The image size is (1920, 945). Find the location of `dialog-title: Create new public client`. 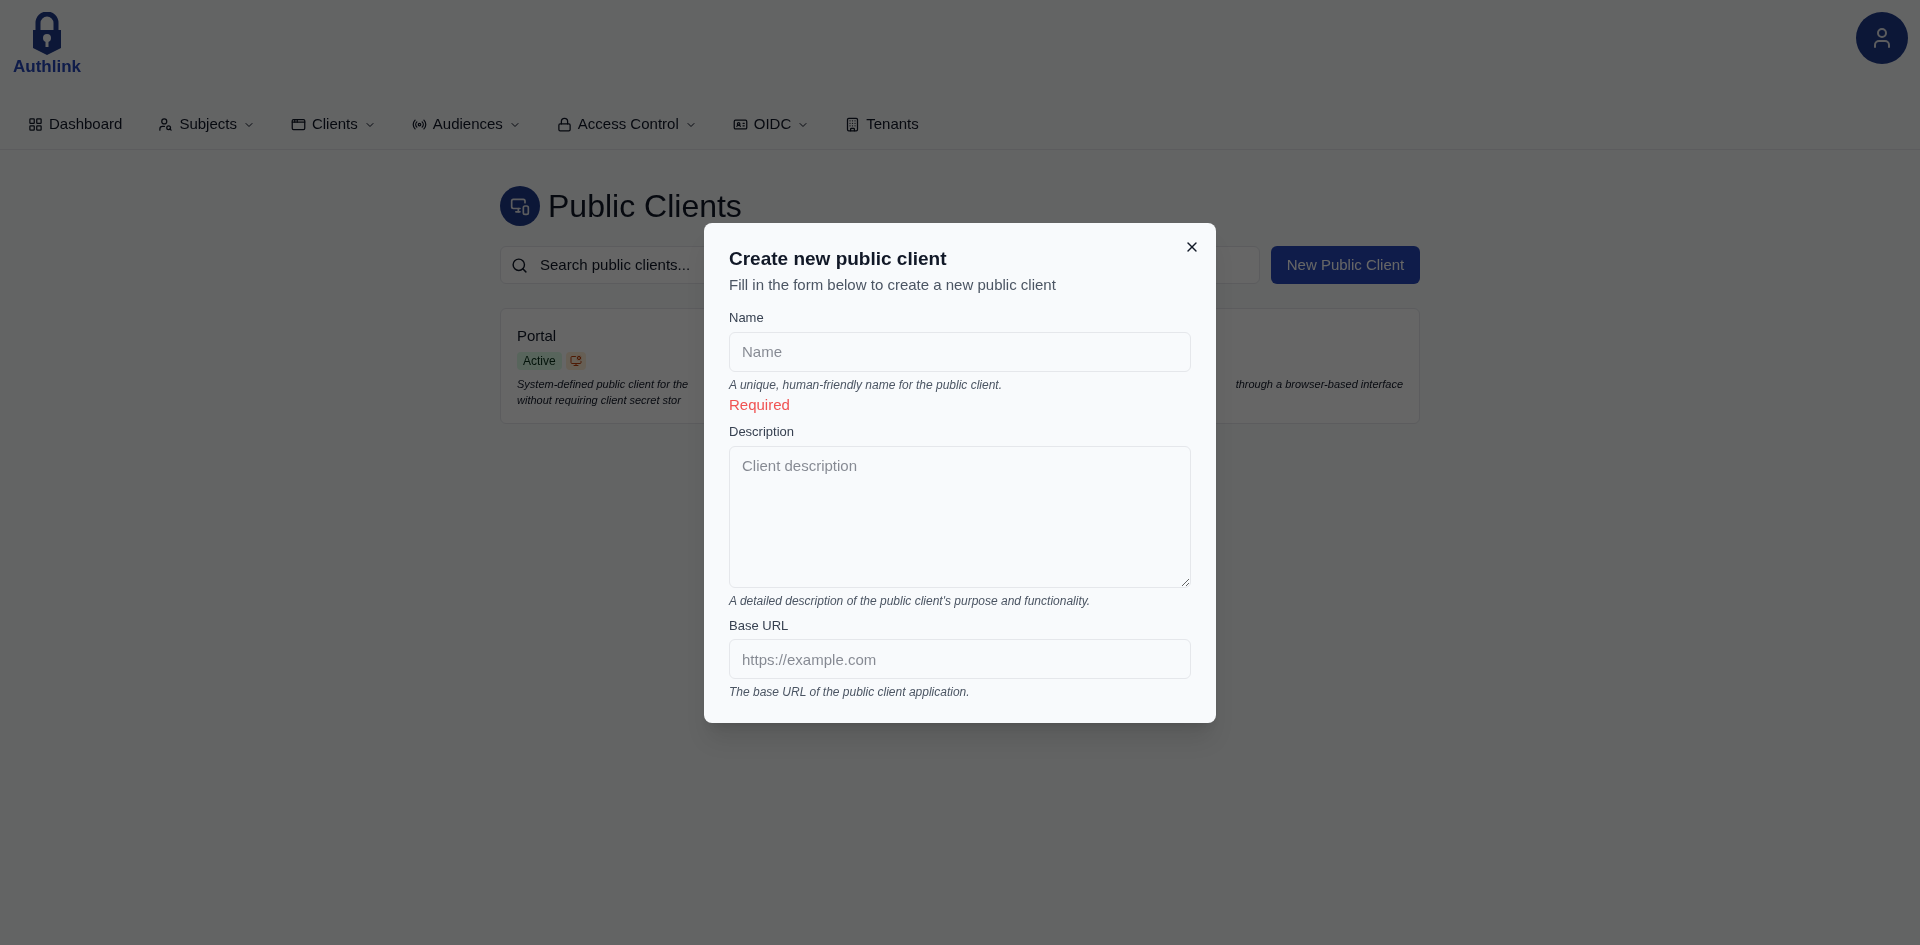

dialog-title: Create new public client is located at coordinates (838, 259).